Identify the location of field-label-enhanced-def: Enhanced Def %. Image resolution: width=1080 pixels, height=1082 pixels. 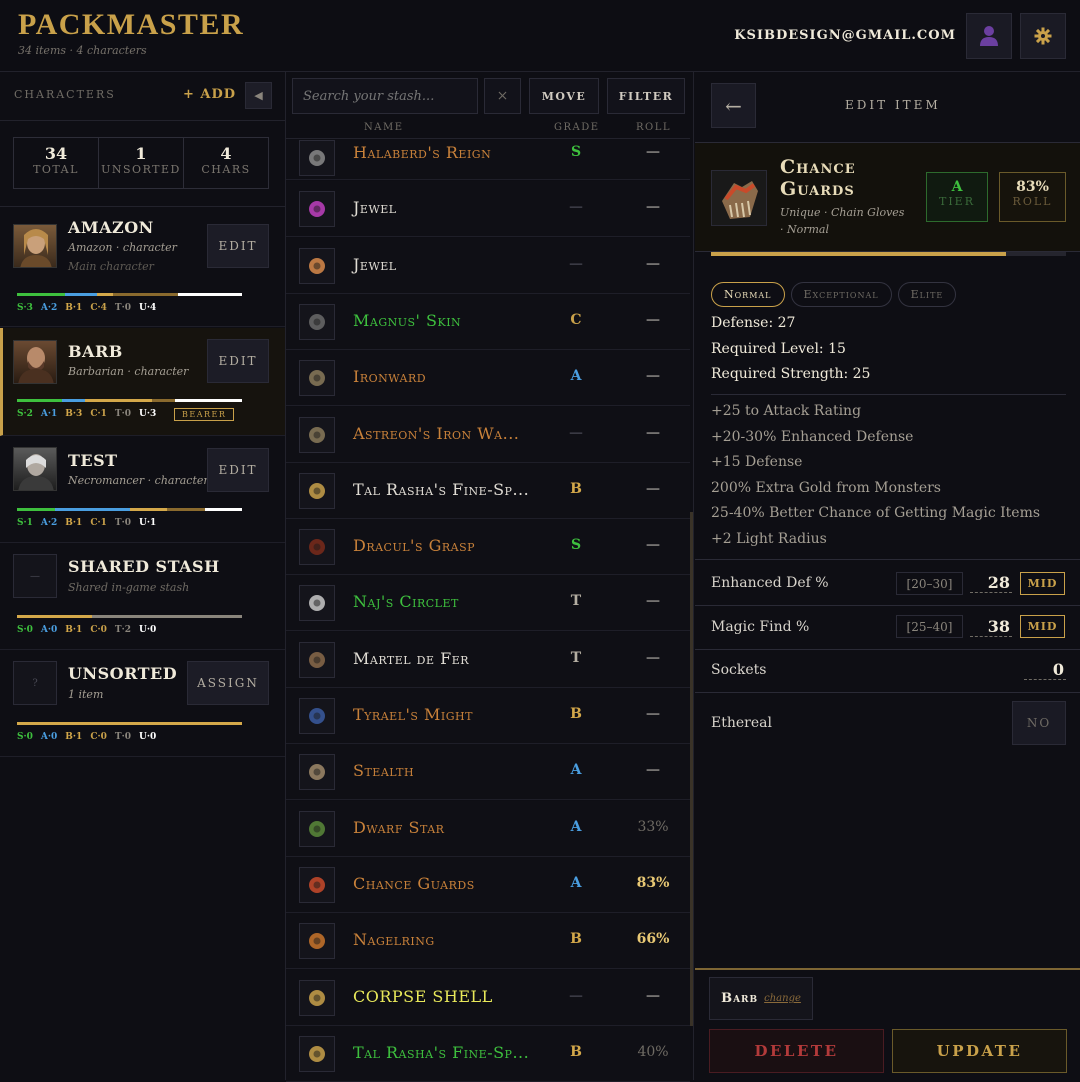
(770, 583).